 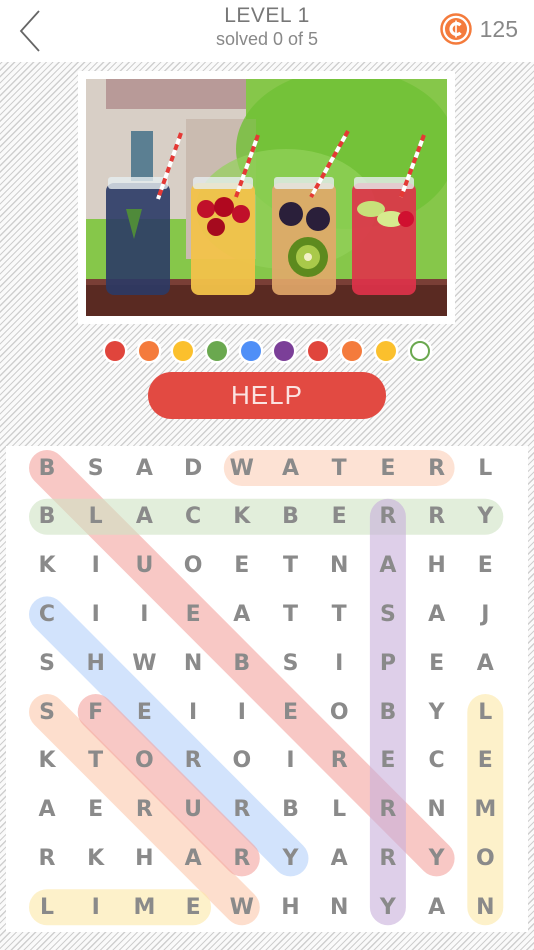 What do you see at coordinates (388, 663) in the screenshot?
I see `grid-cell: P` at bounding box center [388, 663].